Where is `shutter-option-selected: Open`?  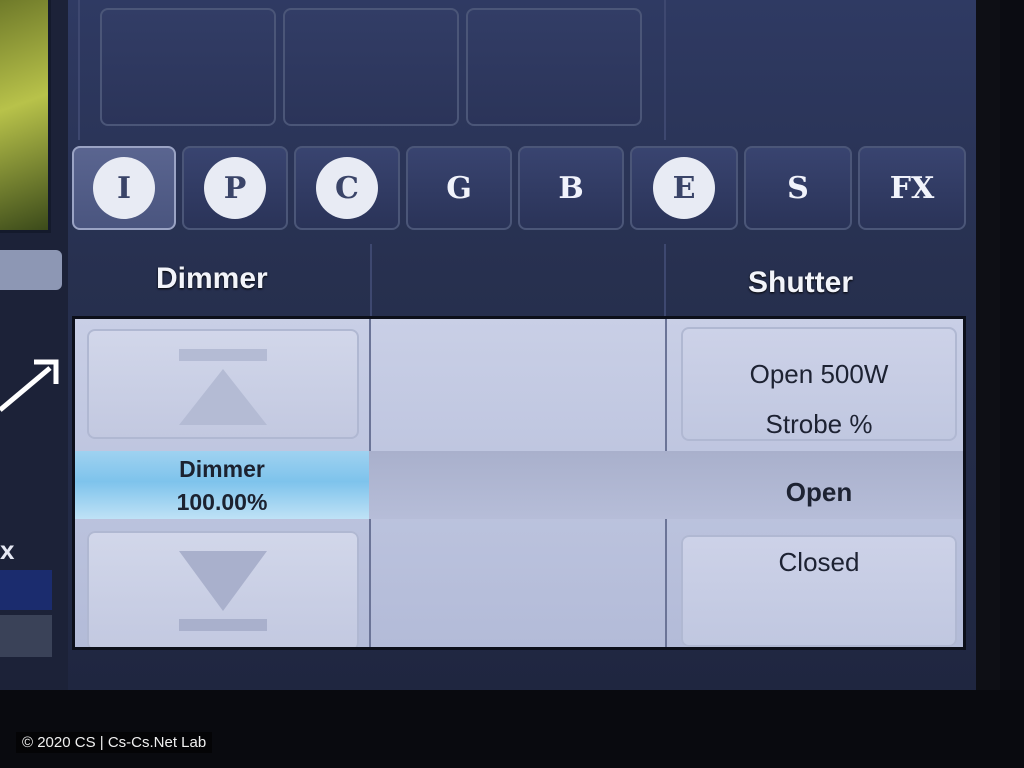 shutter-option-selected: Open is located at coordinates (818, 492).